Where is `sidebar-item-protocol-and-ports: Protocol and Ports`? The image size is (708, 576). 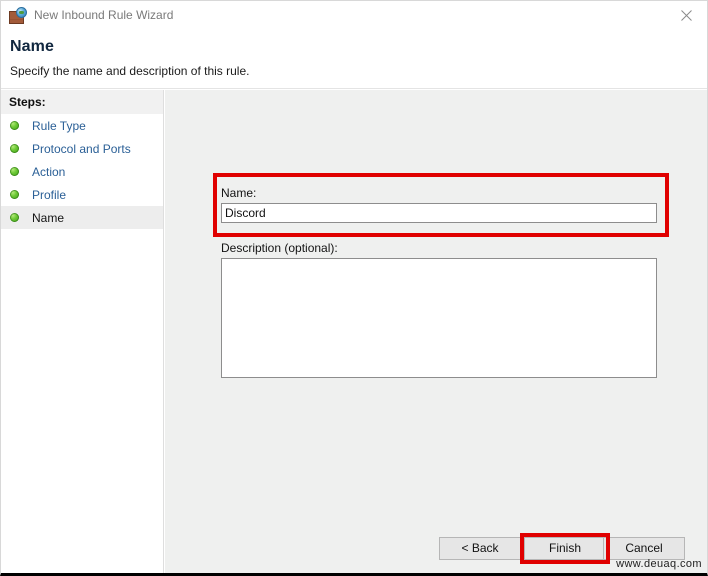
sidebar-item-protocol-and-ports: Protocol and Ports is located at coordinates (82, 148).